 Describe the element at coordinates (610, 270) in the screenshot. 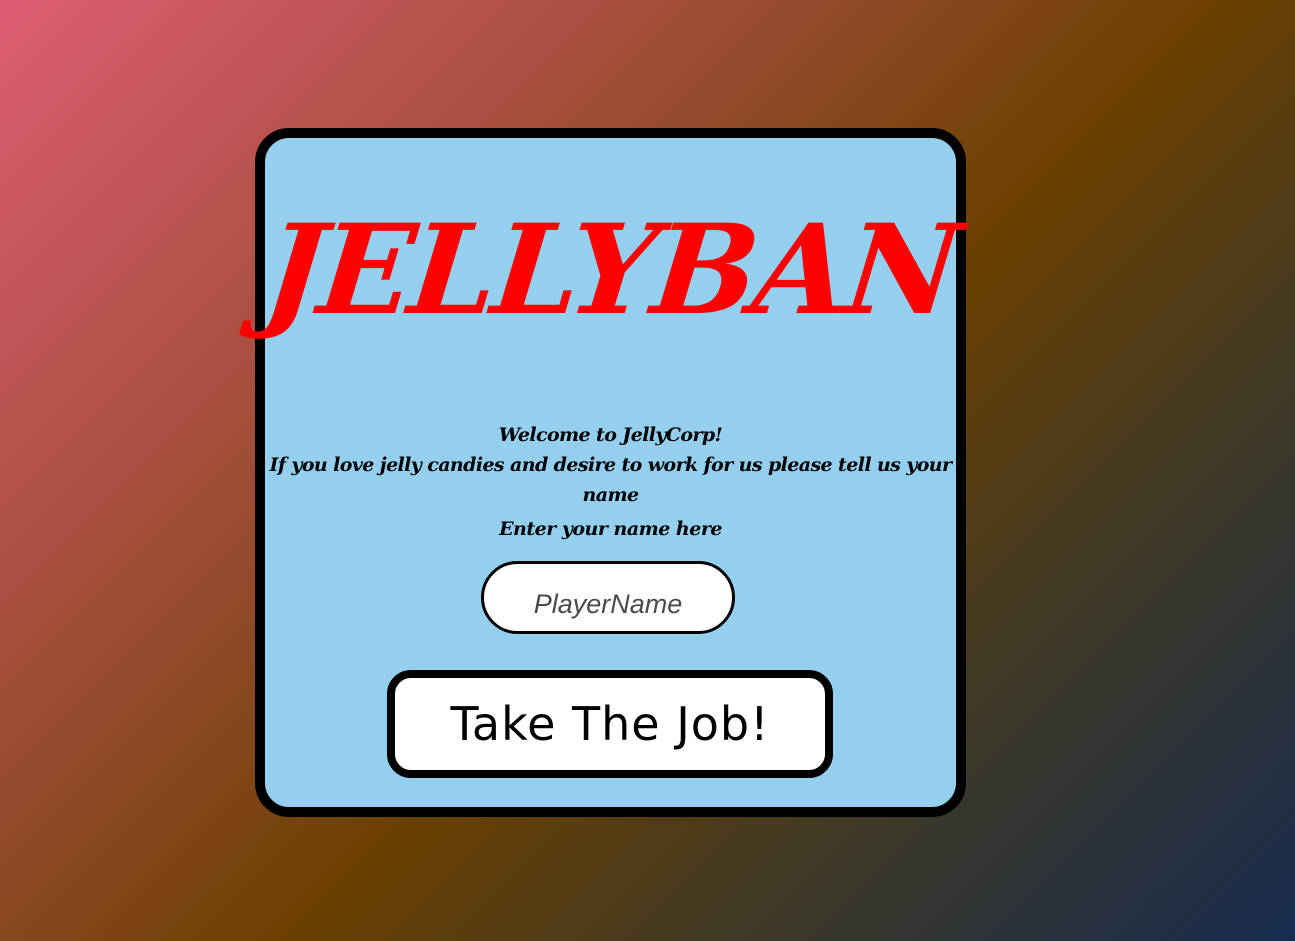

I see `game-title: JELLYBAN` at that location.